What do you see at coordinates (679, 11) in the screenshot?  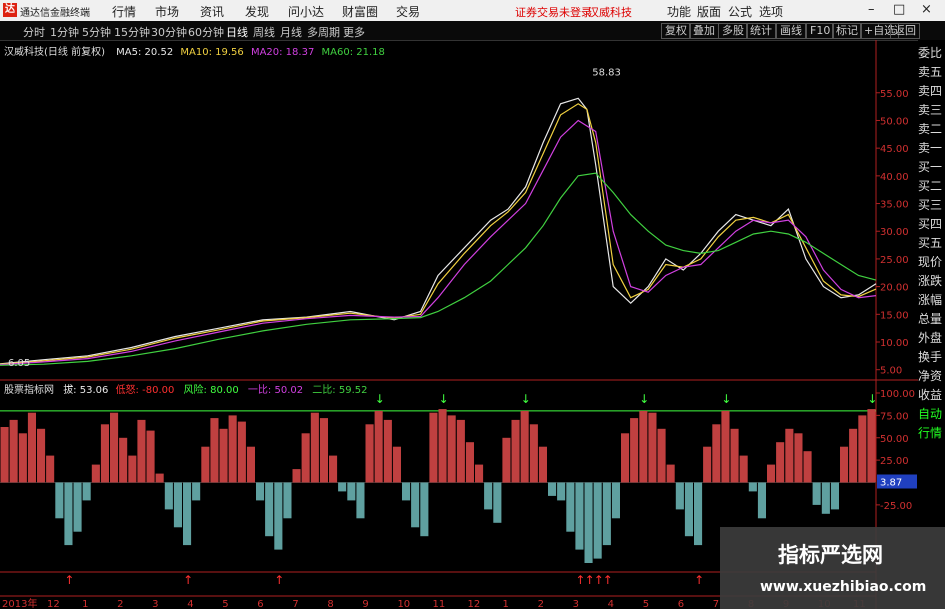 I see `function-button: 功能` at bounding box center [679, 11].